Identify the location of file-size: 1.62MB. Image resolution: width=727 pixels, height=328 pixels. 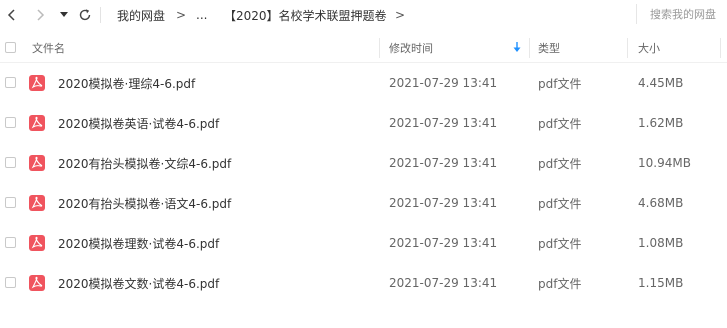
(661, 123).